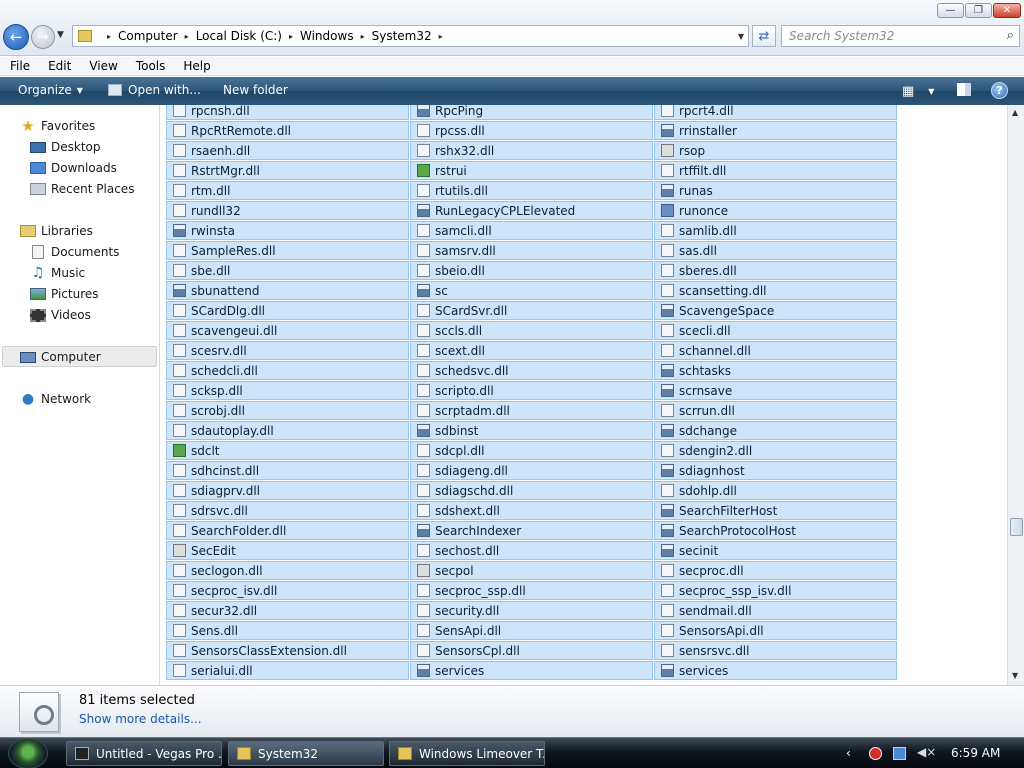  I want to click on file-item: SearchProtocolHost, so click(775, 530).